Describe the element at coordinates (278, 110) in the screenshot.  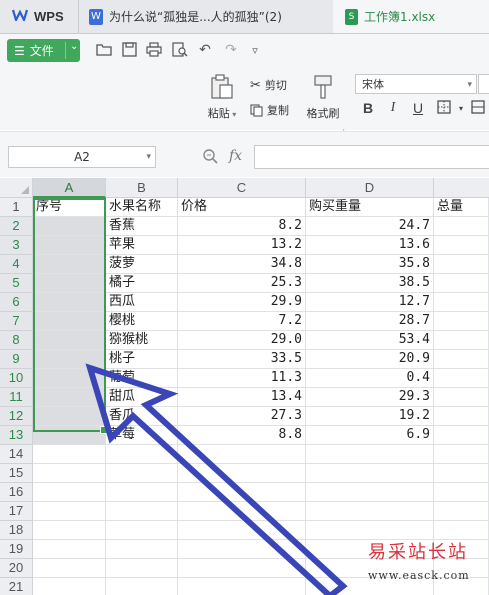
I see `copy-label: 复制` at that location.